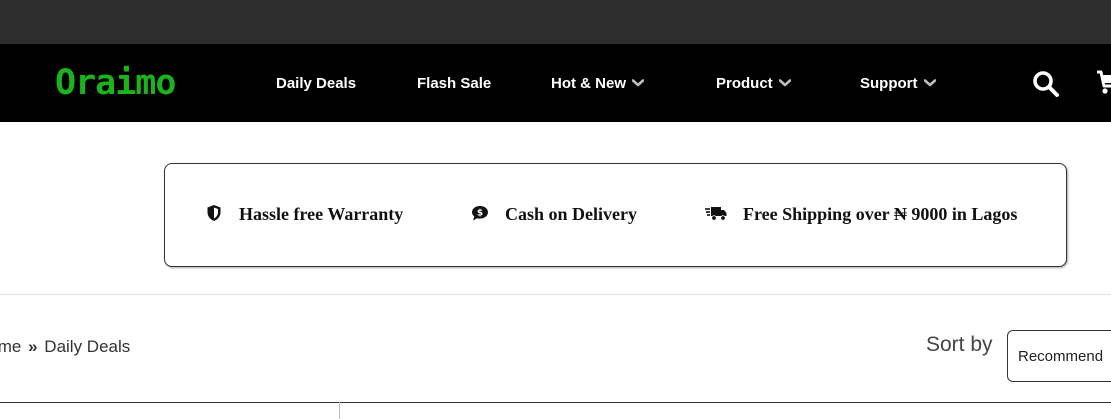  Describe the element at coordinates (87, 346) in the screenshot. I see `breadcrumb-current: Daily Deals` at that location.